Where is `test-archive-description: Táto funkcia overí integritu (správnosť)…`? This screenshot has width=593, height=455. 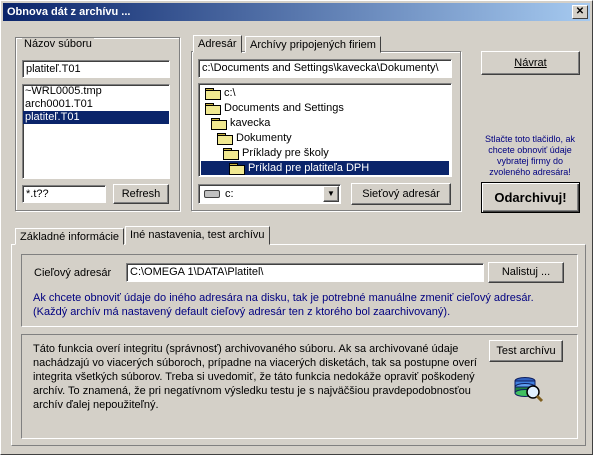 test-archive-description: Táto funkcia overí integritu (správnosť)… is located at coordinates (255, 377).